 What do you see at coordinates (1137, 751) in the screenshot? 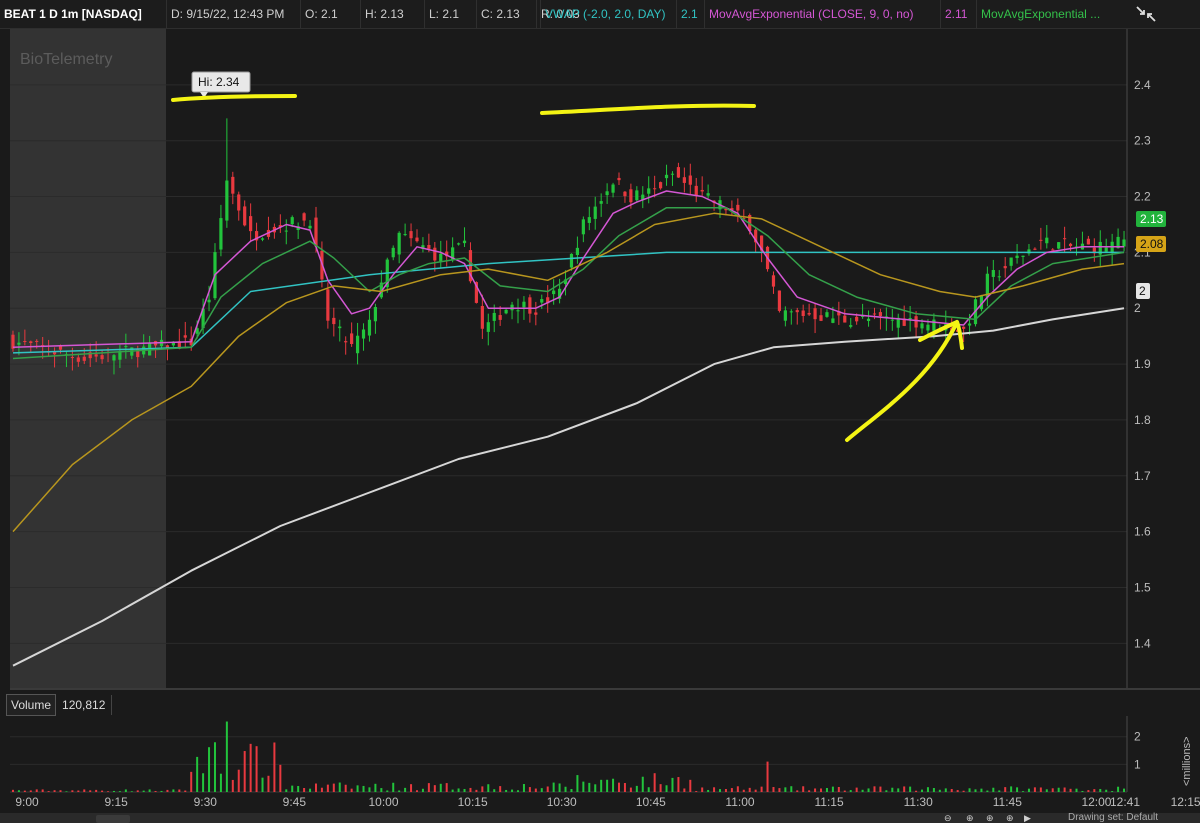
I see `volume-axis: 12` at bounding box center [1137, 751].